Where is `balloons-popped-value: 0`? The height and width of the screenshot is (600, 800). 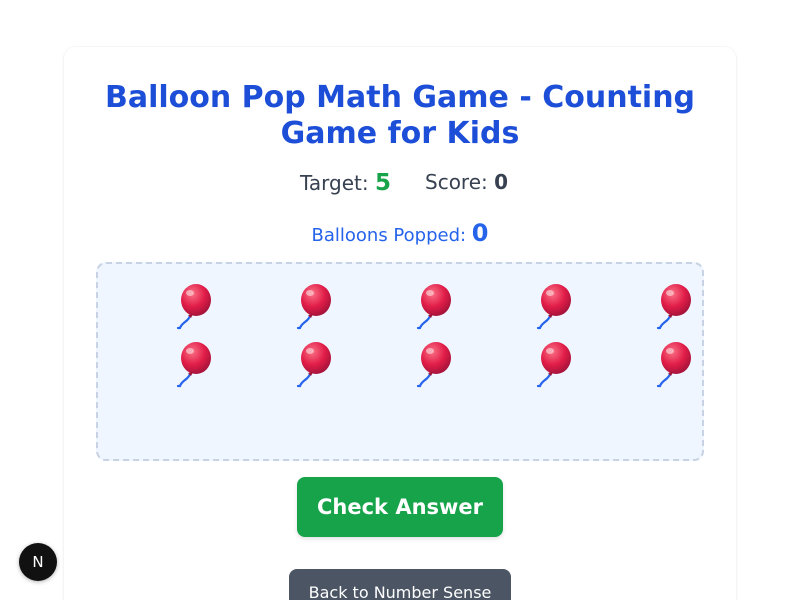 balloons-popped-value: 0 is located at coordinates (480, 233).